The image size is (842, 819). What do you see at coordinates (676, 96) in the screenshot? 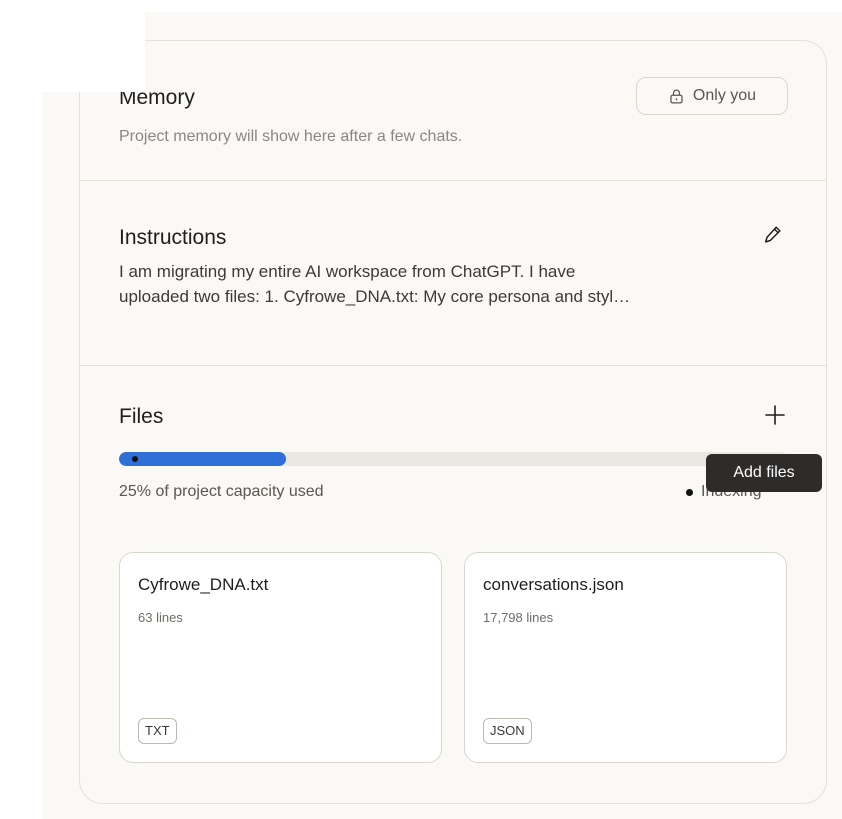
I see `lock-icon` at bounding box center [676, 96].